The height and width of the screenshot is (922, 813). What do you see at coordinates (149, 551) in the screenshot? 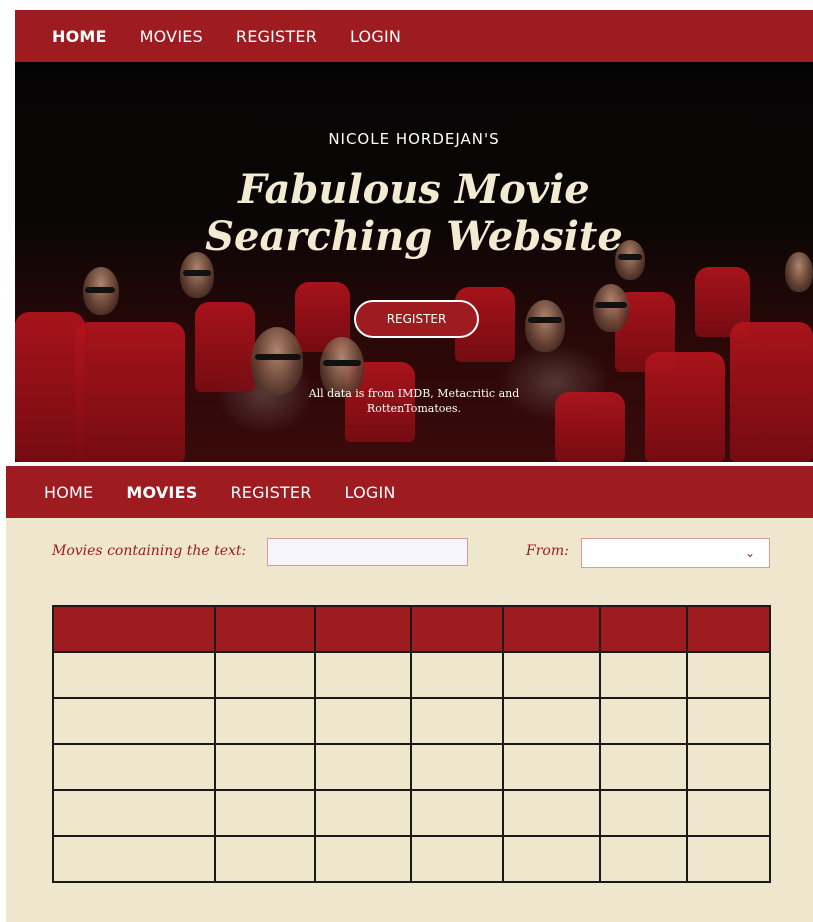
I see `text-search-label: Movies containing the text:` at bounding box center [149, 551].